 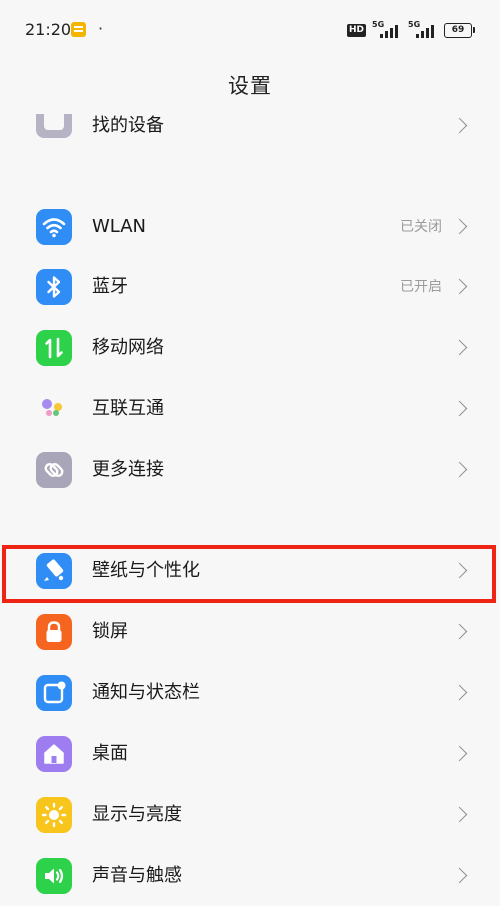 I want to click on notification-icon, so click(x=54, y=693).